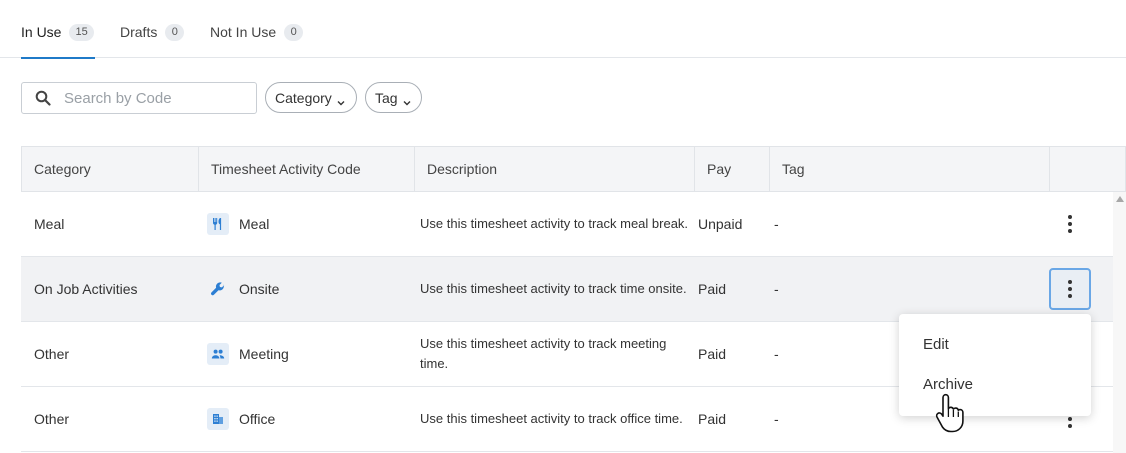 This screenshot has height=453, width=1126. I want to click on category-filter-button: Category, so click(311, 97).